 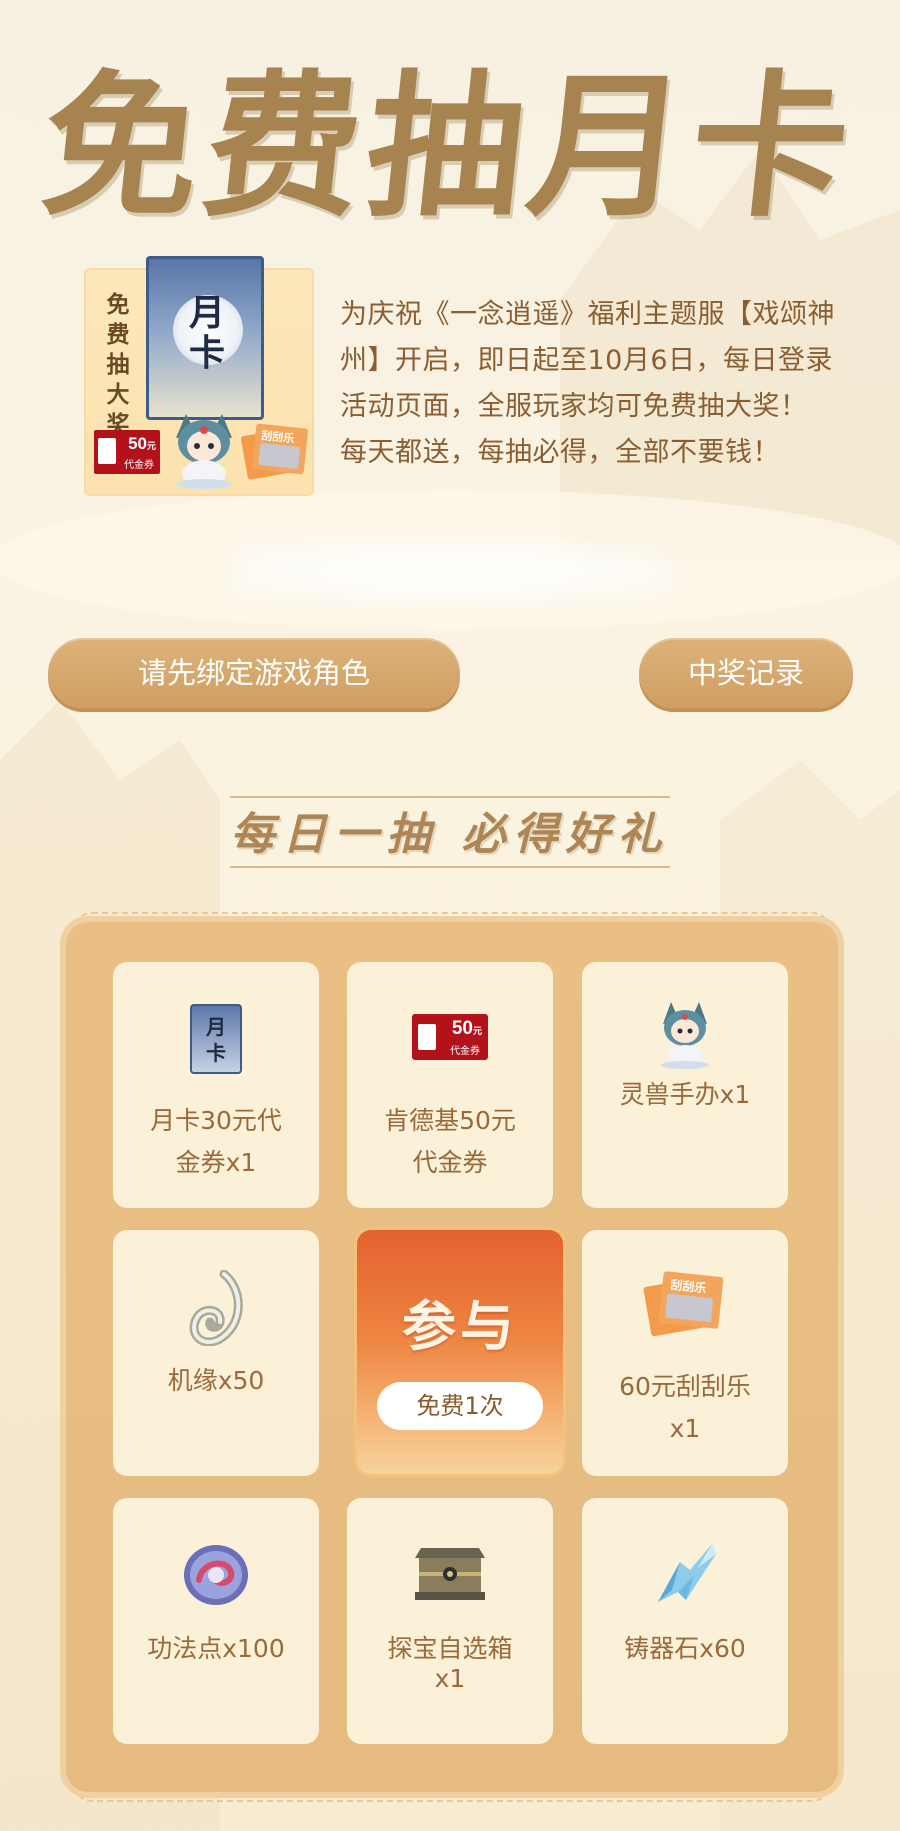 I want to click on description-line: 每天都送，每抽必得，全部不要钱！, so click(x=560, y=452).